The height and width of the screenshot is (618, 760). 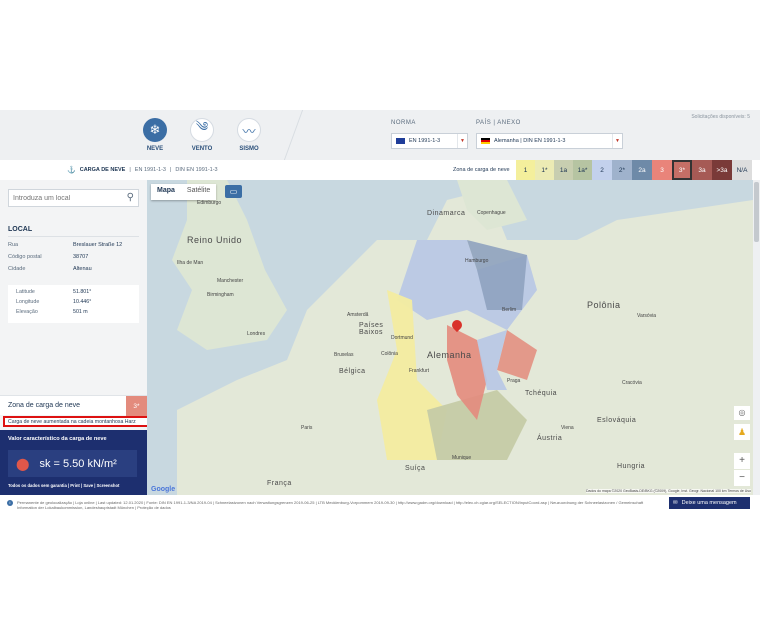 I want to click on coord-key: Elevação, so click(x=27, y=312).